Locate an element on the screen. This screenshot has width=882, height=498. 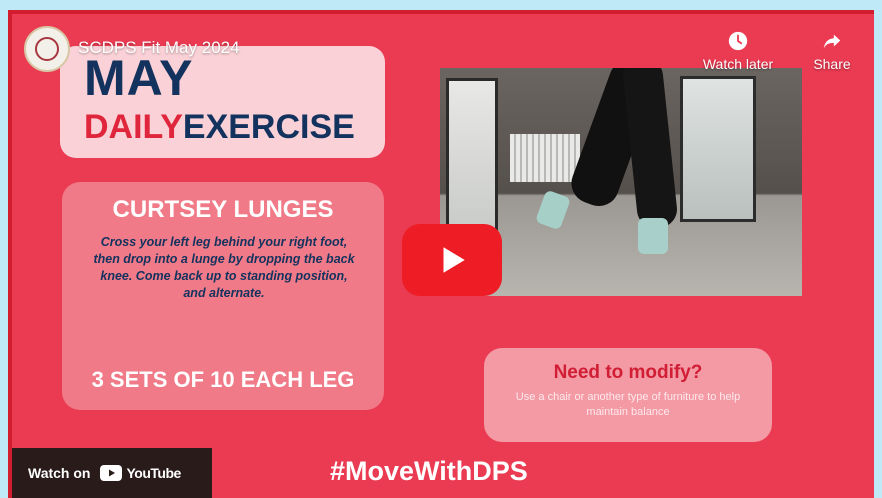
video-title: SCDPS Fit May 2024 is located at coordinates (159, 48).